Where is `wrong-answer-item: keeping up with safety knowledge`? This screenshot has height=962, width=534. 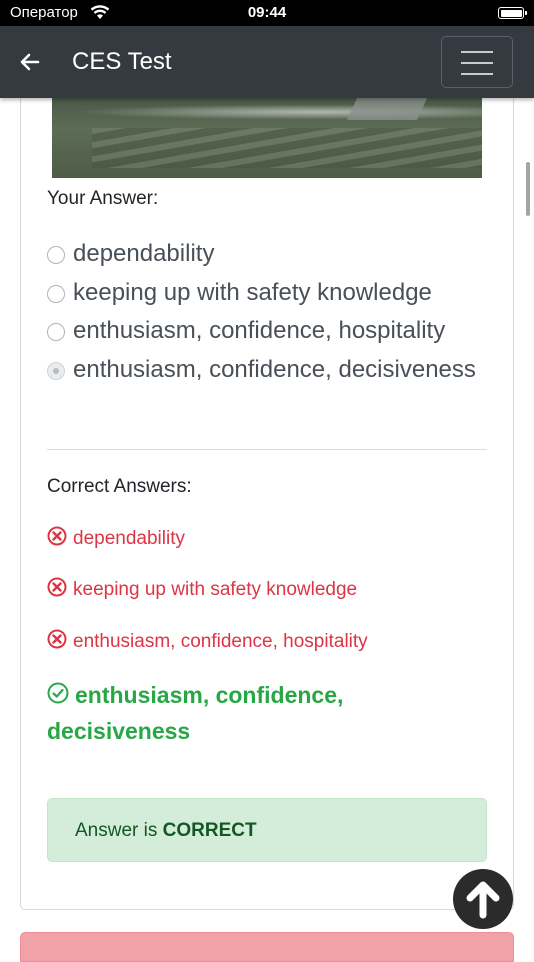
wrong-answer-item: keeping up with safety knowledge is located at coordinates (202, 590).